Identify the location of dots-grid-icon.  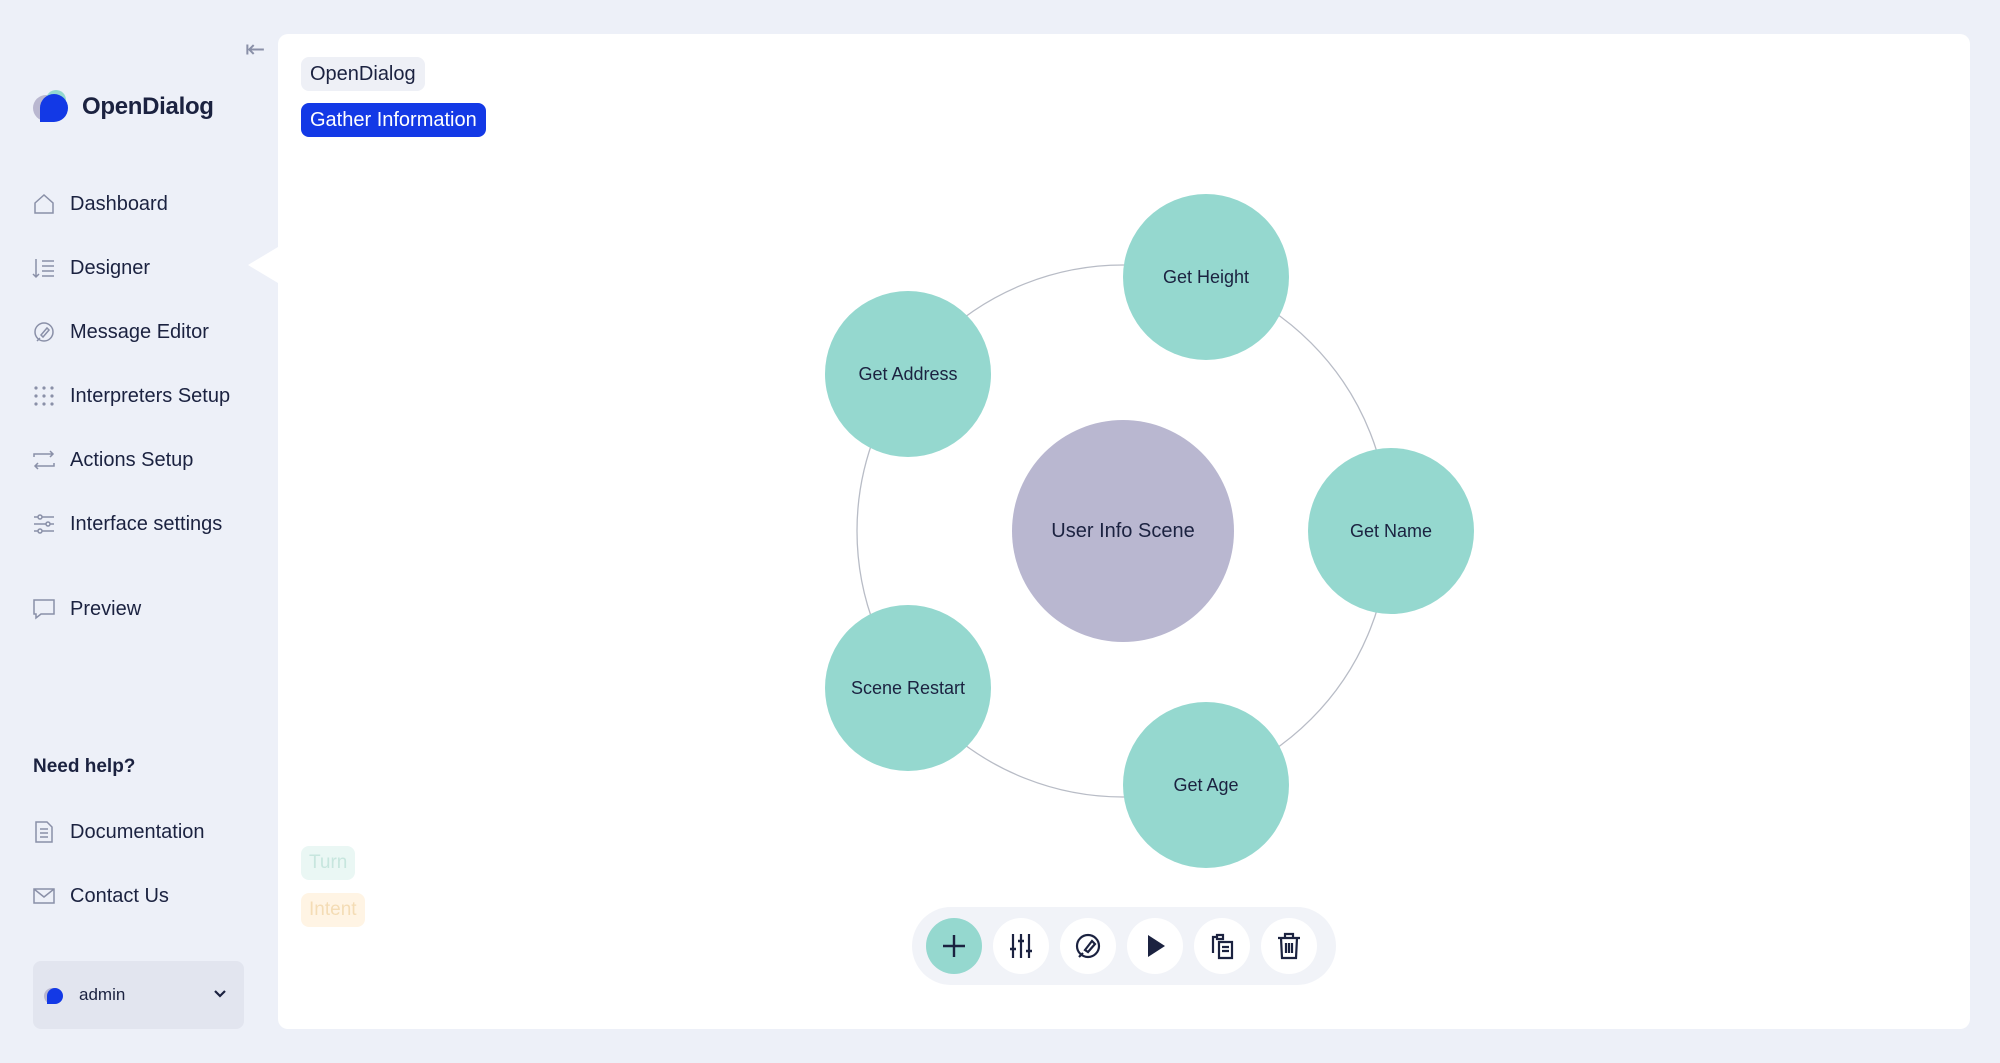
(44, 396).